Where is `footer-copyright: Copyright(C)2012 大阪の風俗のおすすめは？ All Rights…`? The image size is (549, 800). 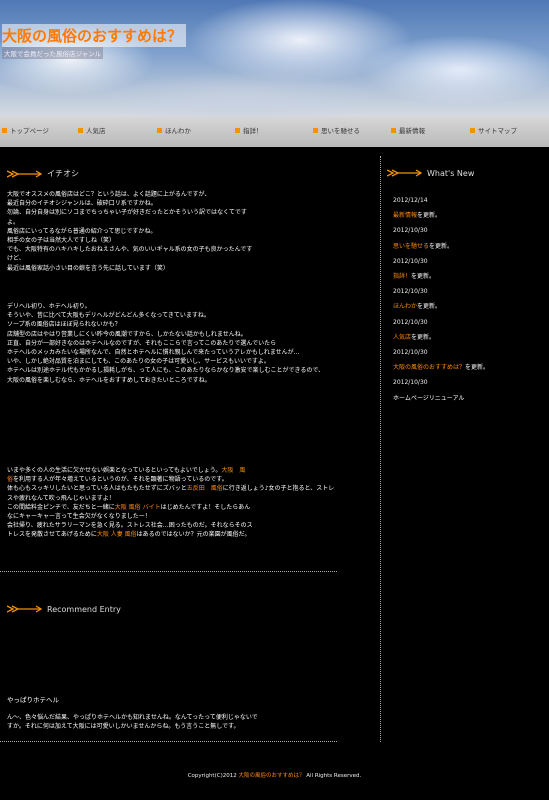 footer-copyright: Copyright(C)2012 大阪の風俗のおすすめは？ All Rights… is located at coordinates (274, 775).